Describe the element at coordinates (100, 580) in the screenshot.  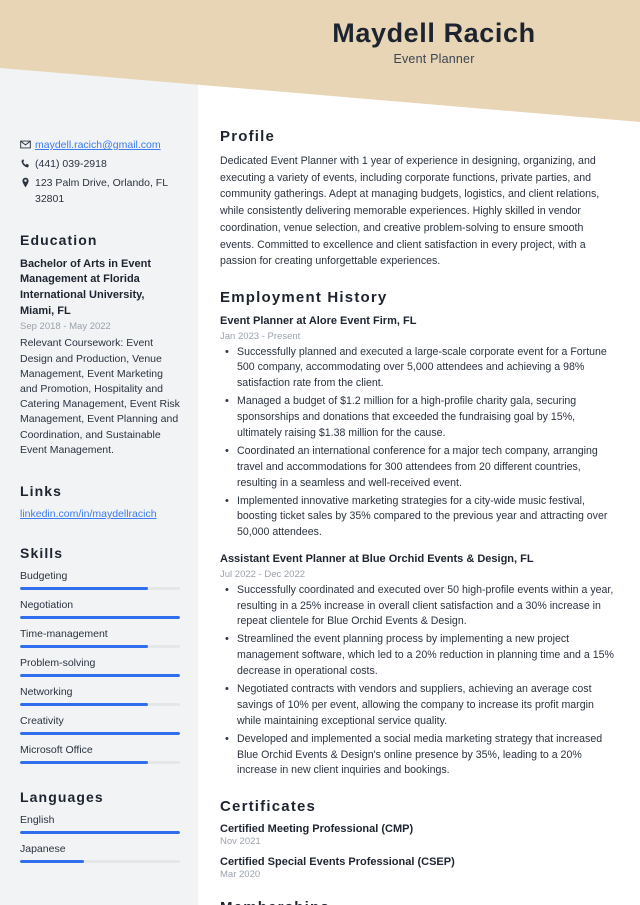
I see `skill-item: Budgeting` at that location.